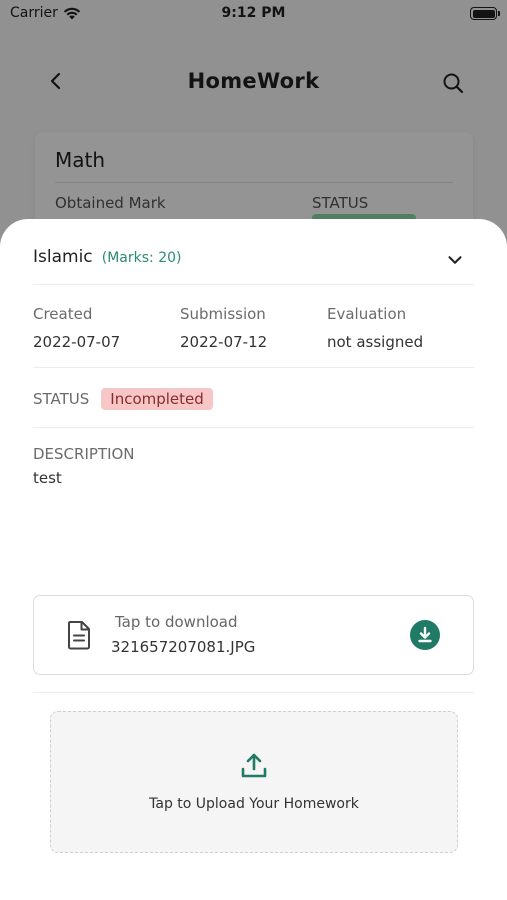 This screenshot has height=900, width=507. Describe the element at coordinates (63, 314) in the screenshot. I see `created-label: Created` at that location.